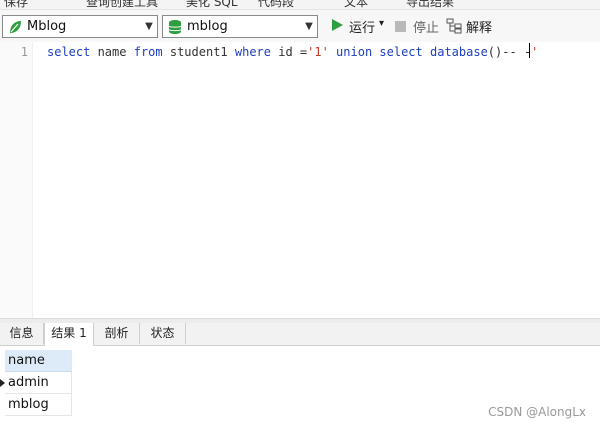  Describe the element at coordinates (117, 333) in the screenshot. I see `tab-profile: 剖析` at that location.